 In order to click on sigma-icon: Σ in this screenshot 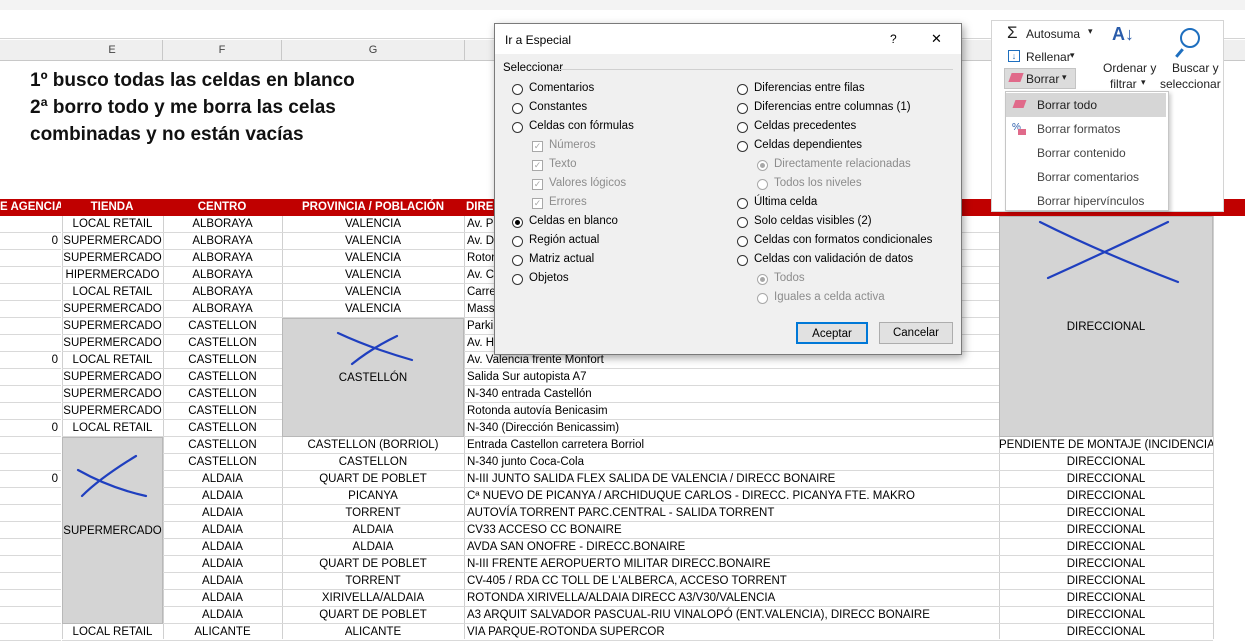, I will do `click(1012, 33)`.